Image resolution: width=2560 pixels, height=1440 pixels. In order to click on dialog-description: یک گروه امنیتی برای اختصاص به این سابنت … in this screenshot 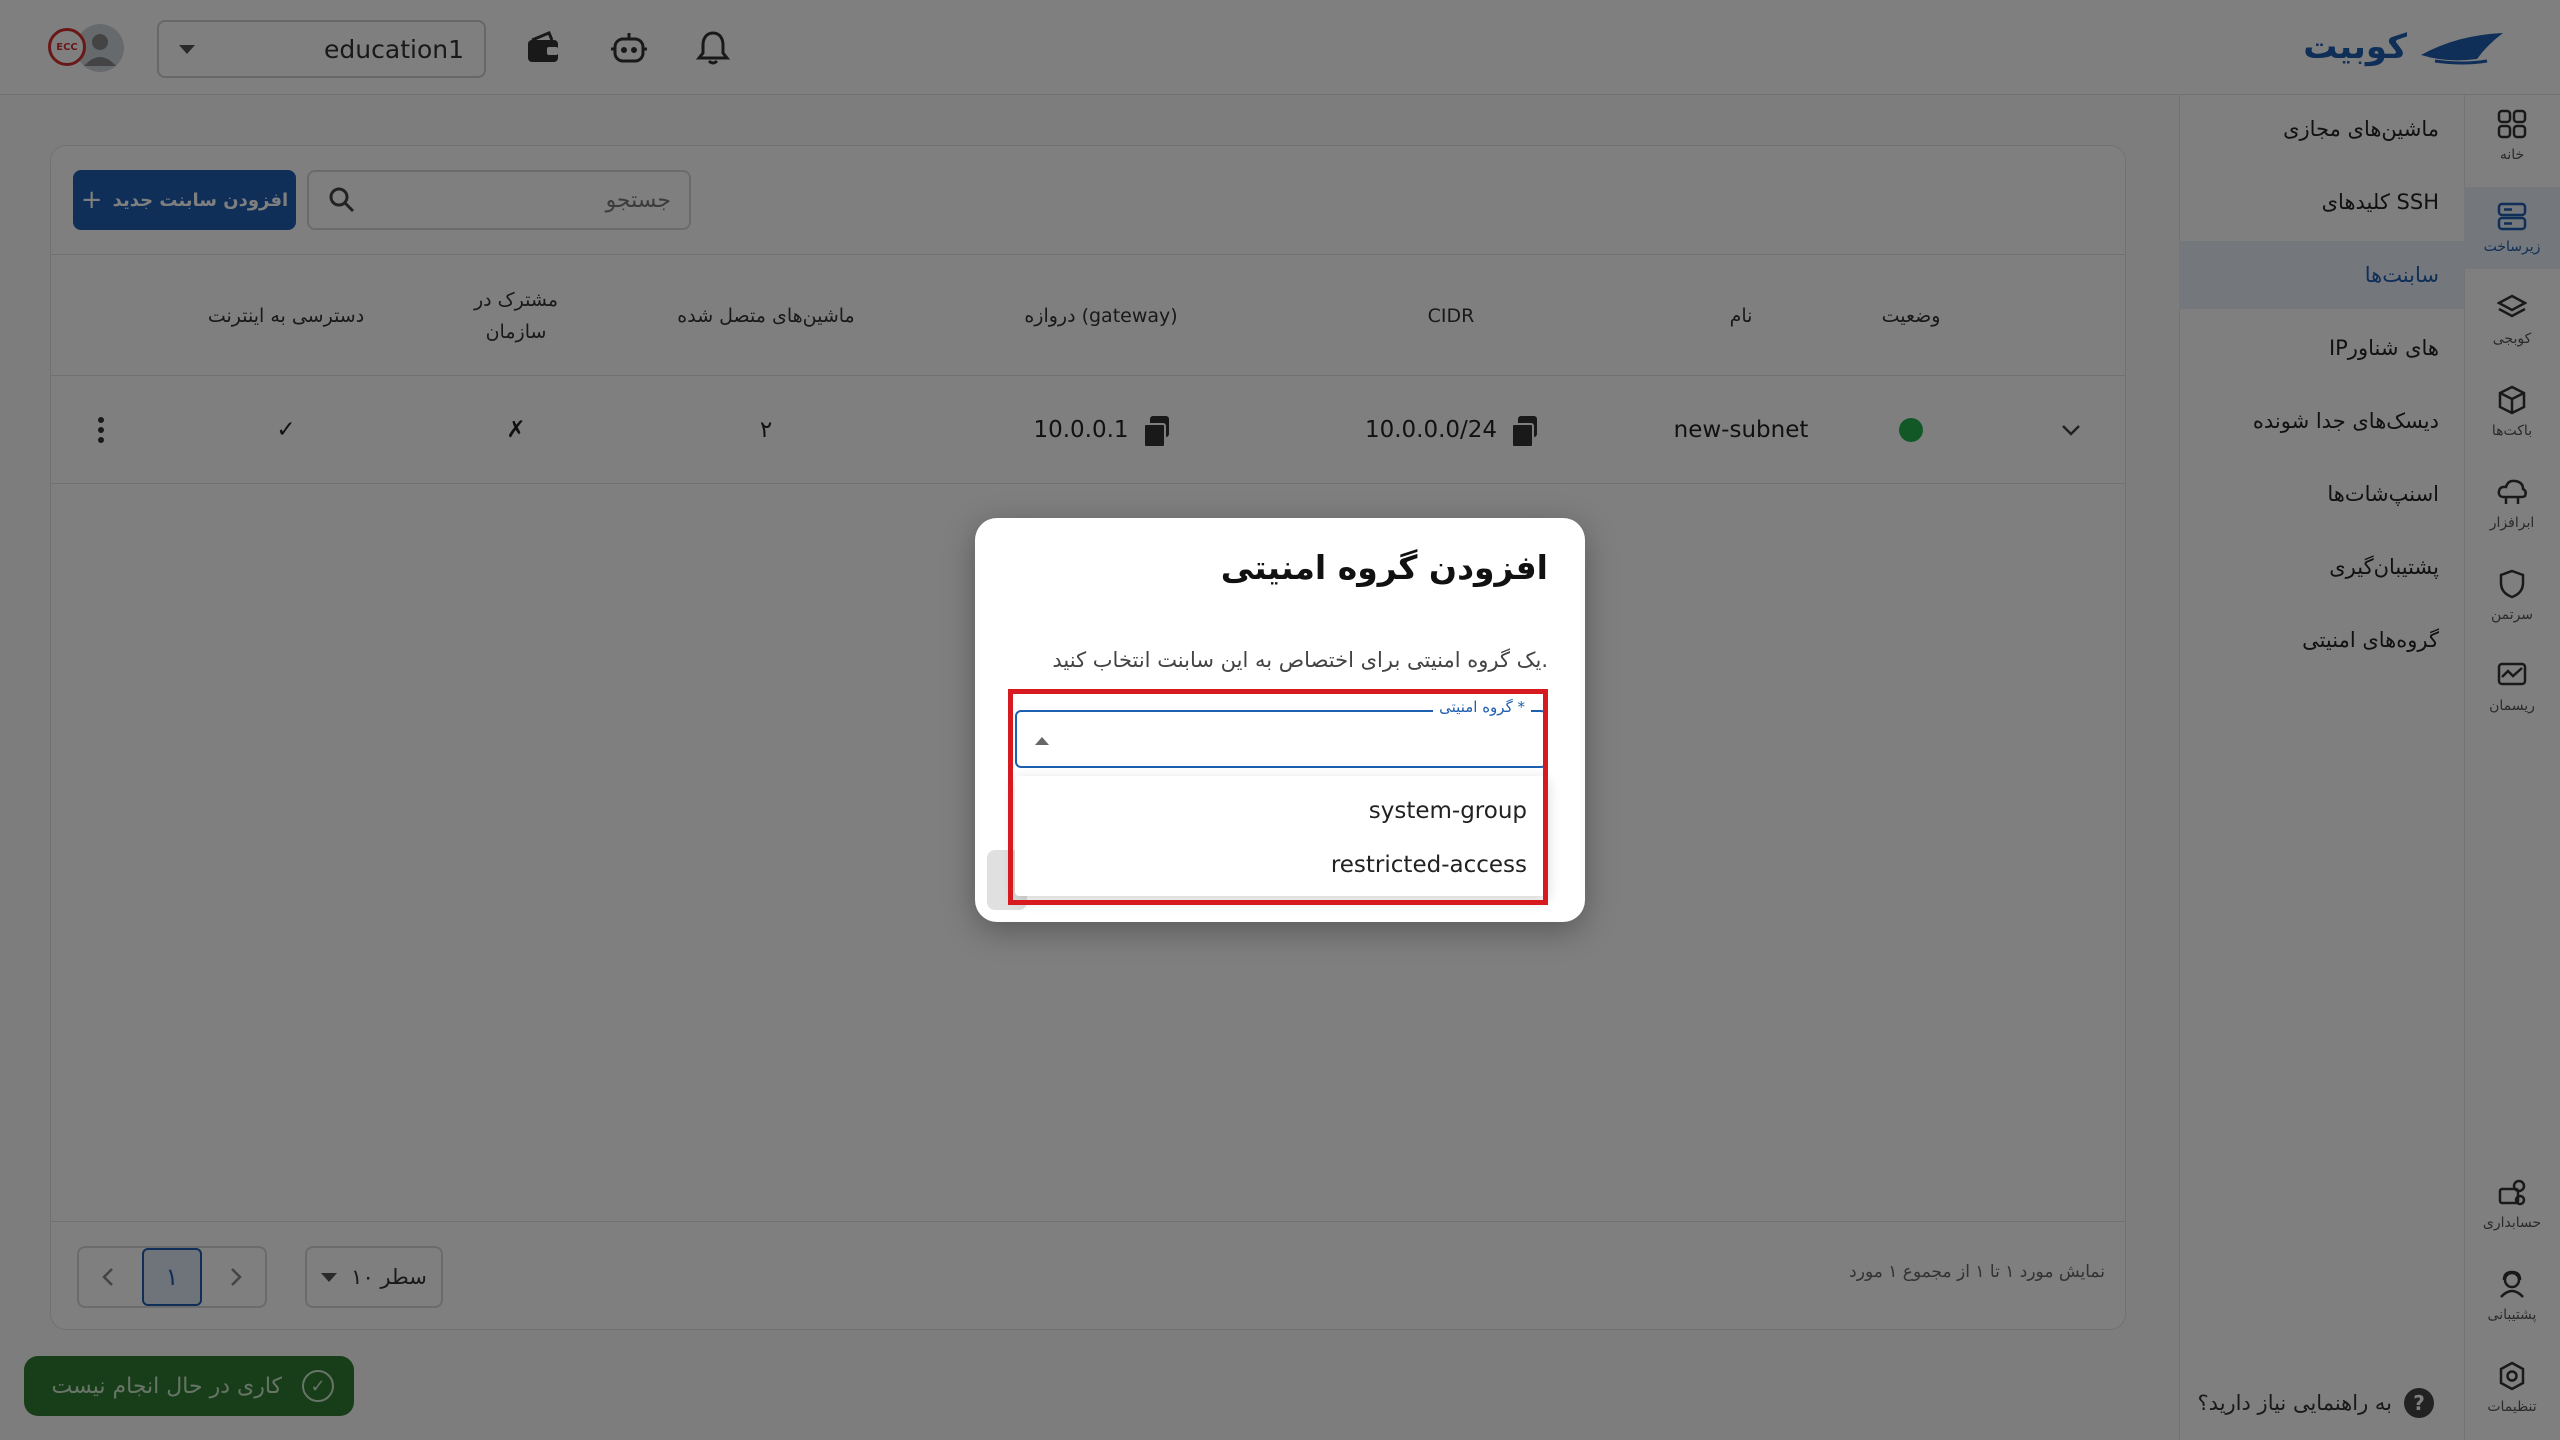, I will do `click(1300, 660)`.